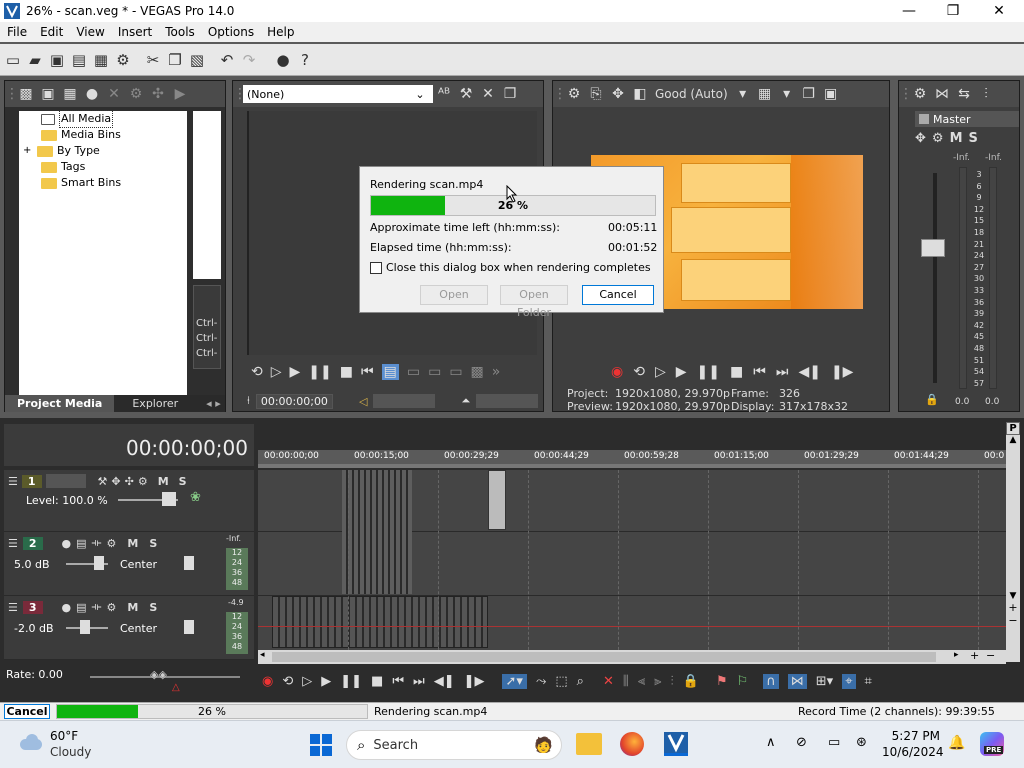  What do you see at coordinates (736, 372) in the screenshot?
I see `preview-stop-icon: ■` at bounding box center [736, 372].